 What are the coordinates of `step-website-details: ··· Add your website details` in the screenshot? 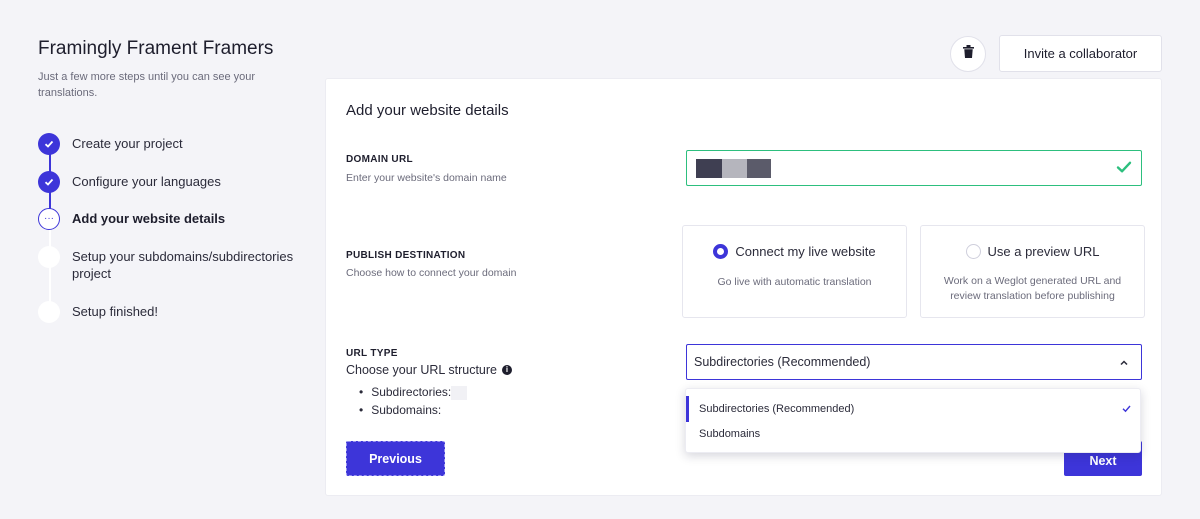 It's located at (131, 219).